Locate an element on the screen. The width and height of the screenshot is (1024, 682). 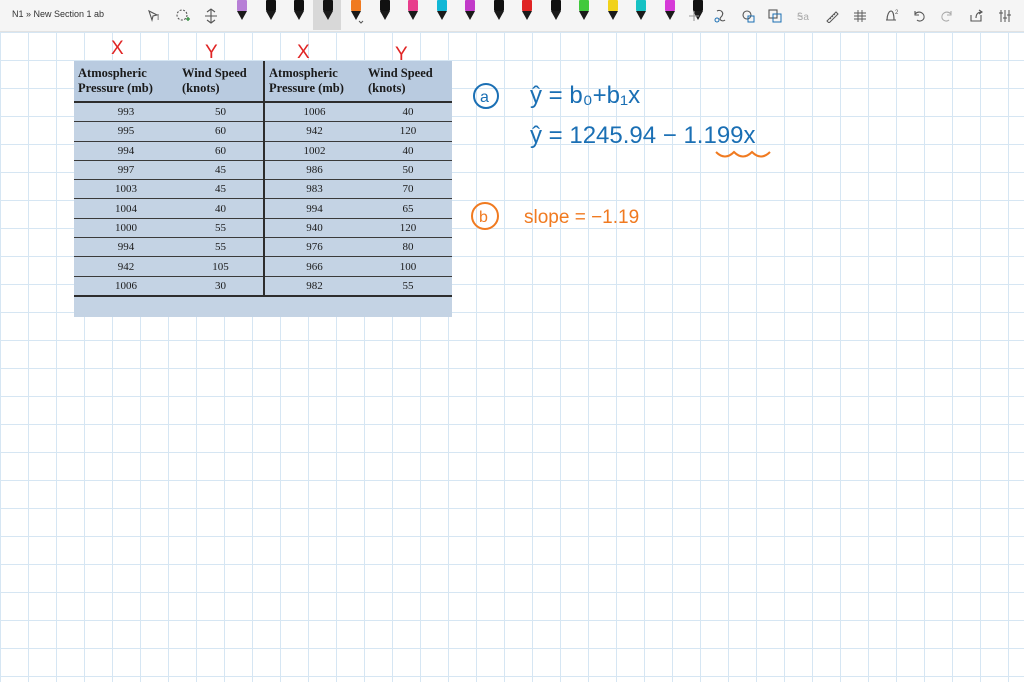
column-mark-x2: X is located at coordinates (303, 52).